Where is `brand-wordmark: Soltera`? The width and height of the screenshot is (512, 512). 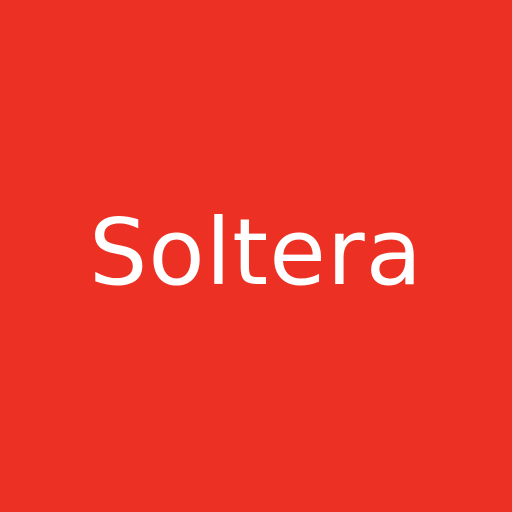
brand-wordmark: Soltera is located at coordinates (256, 252).